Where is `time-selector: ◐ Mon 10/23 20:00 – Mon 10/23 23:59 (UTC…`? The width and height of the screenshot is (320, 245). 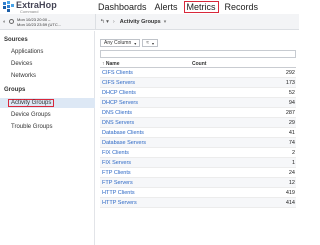
time-selector: ◐ Mon 10/23 20:00 – Mon 10/23 23:59 (UTC… is located at coordinates (47, 22).